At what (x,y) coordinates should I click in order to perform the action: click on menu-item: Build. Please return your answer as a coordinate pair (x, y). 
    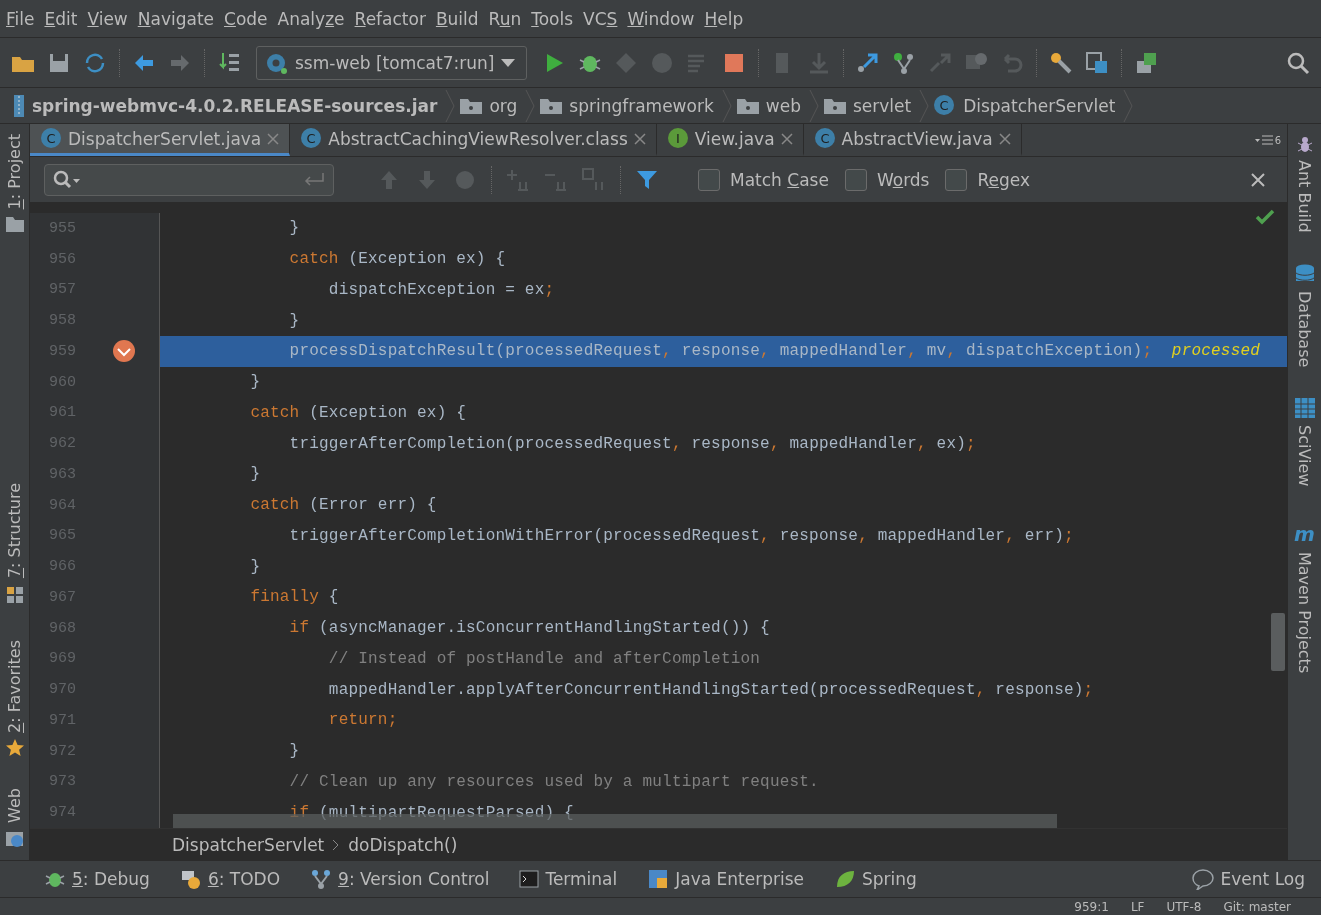
    Looking at the image, I should click on (460, 18).